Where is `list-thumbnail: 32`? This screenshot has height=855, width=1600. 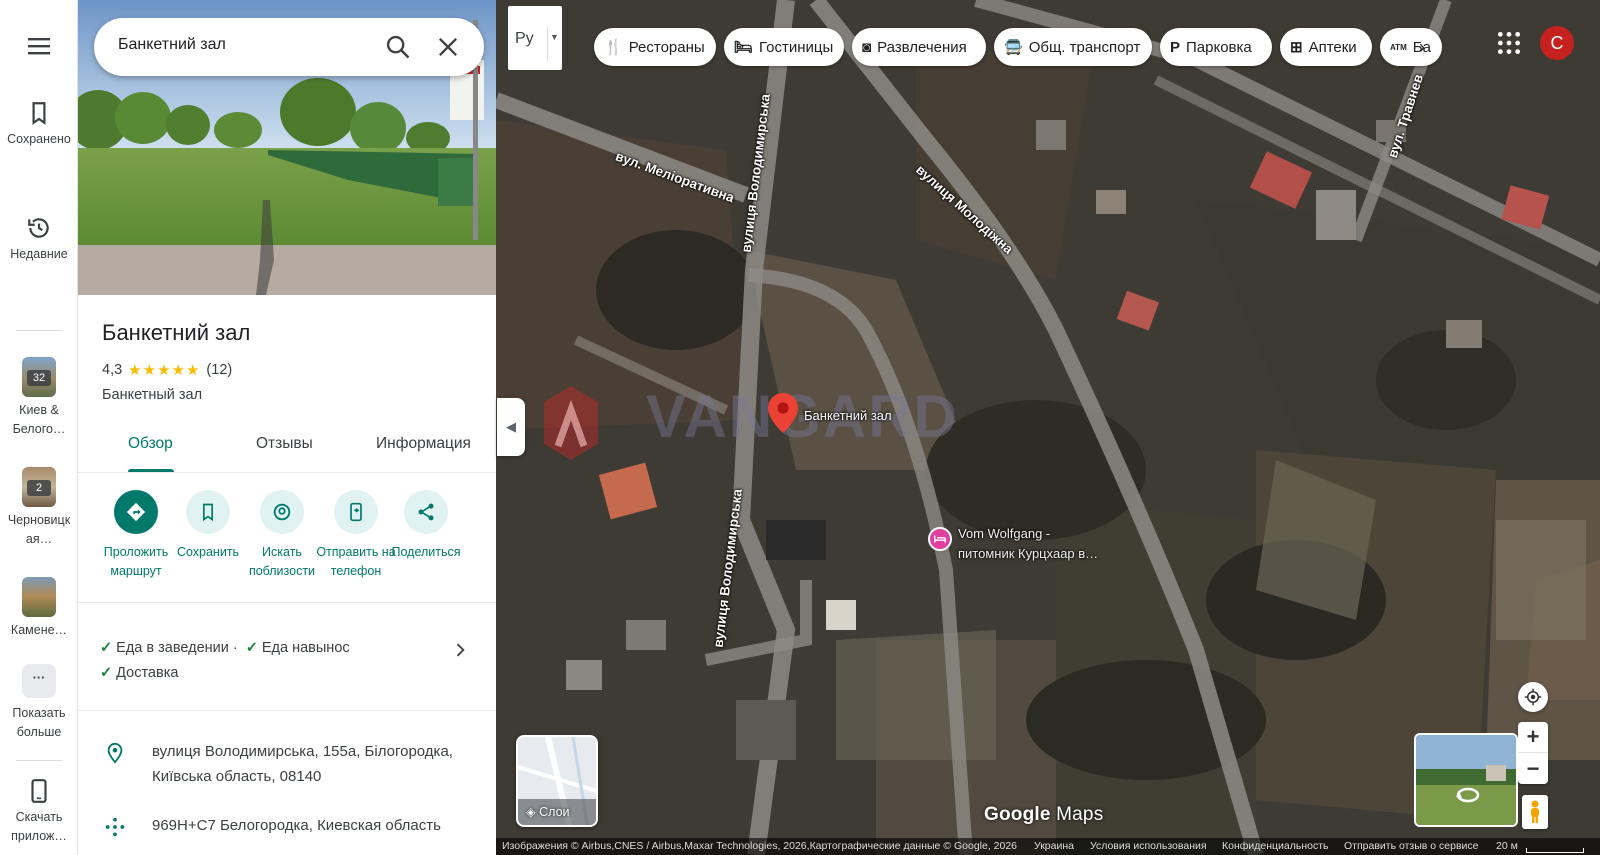
list-thumbnail: 32 is located at coordinates (39, 377).